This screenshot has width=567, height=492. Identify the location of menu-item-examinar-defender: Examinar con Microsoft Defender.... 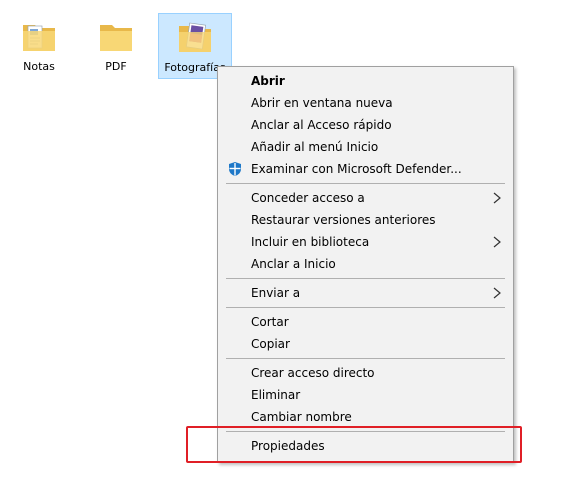
(365, 169).